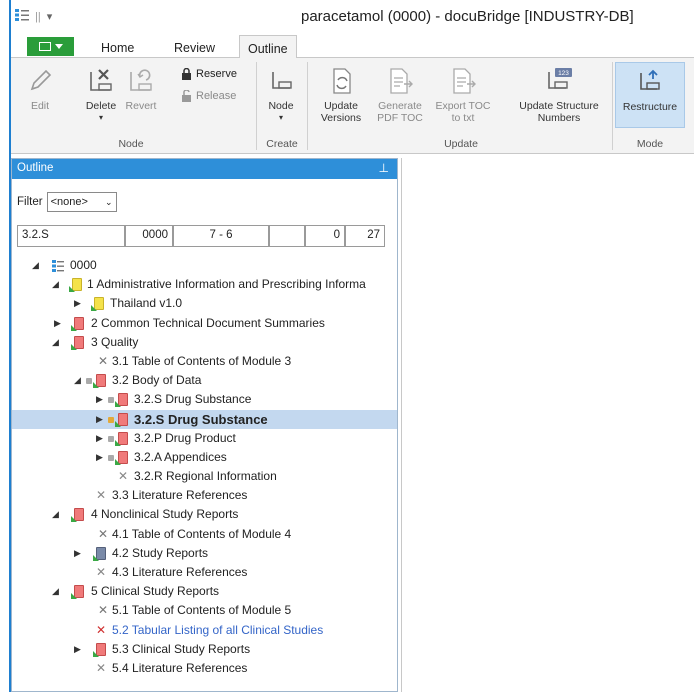 This screenshot has width=694, height=692. I want to click on tree-node: ▶ 3.2.A Appendices, so click(204, 457).